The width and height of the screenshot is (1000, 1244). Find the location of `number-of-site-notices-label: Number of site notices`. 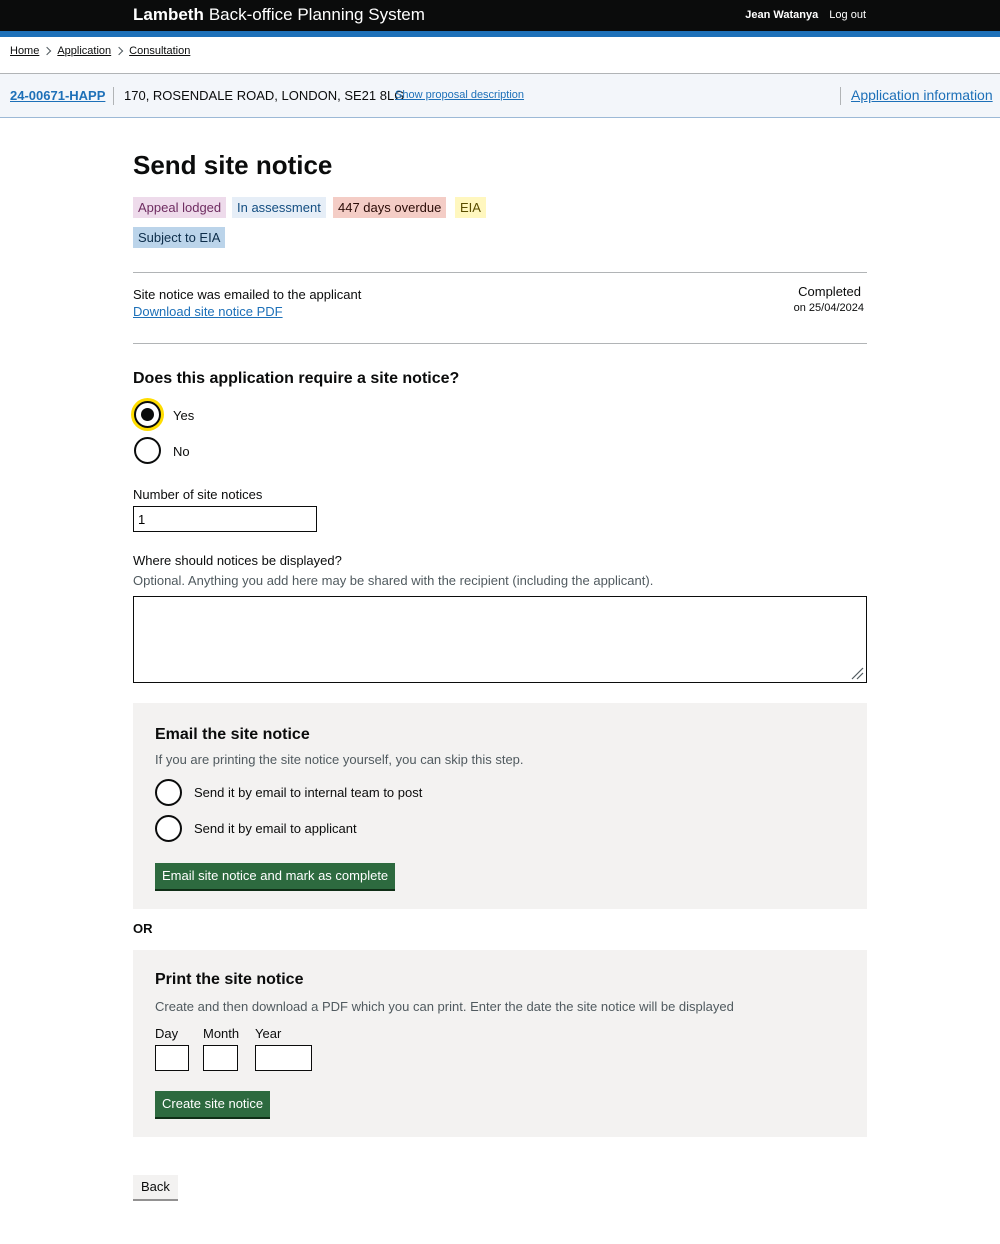

number-of-site-notices-label: Number of site notices is located at coordinates (198, 494).